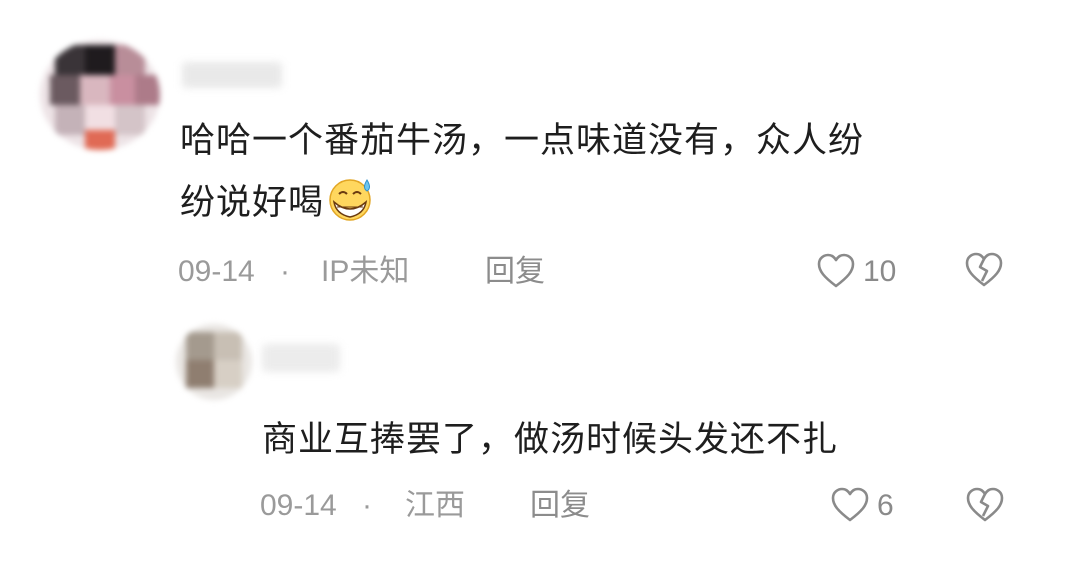 The width and height of the screenshot is (1065, 561). Describe the element at coordinates (365, 271) in the screenshot. I see `ip-location: IP未知` at that location.